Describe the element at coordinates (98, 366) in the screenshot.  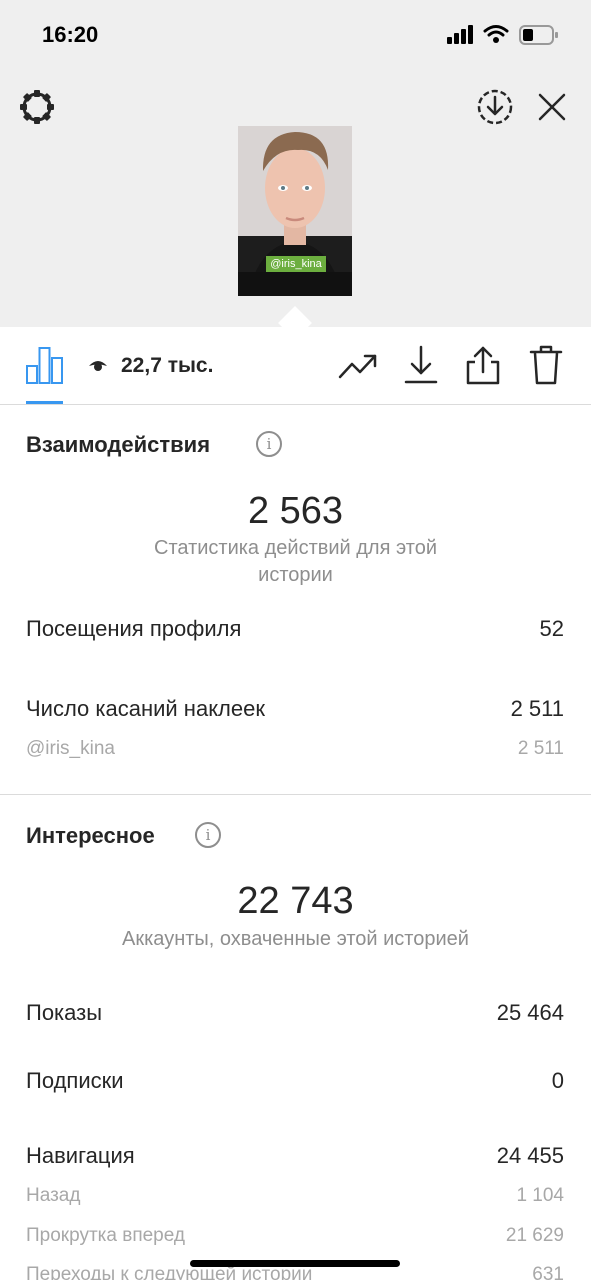
I see `views-eye-icon` at that location.